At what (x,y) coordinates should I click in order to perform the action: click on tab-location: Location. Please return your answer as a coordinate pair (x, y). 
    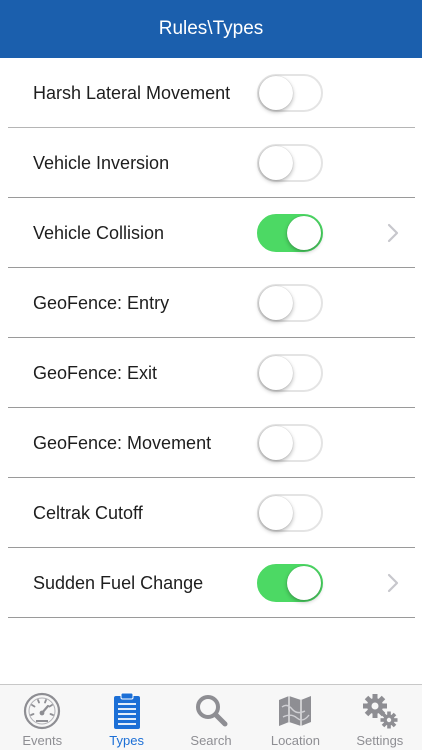
    Looking at the image, I should click on (295, 717).